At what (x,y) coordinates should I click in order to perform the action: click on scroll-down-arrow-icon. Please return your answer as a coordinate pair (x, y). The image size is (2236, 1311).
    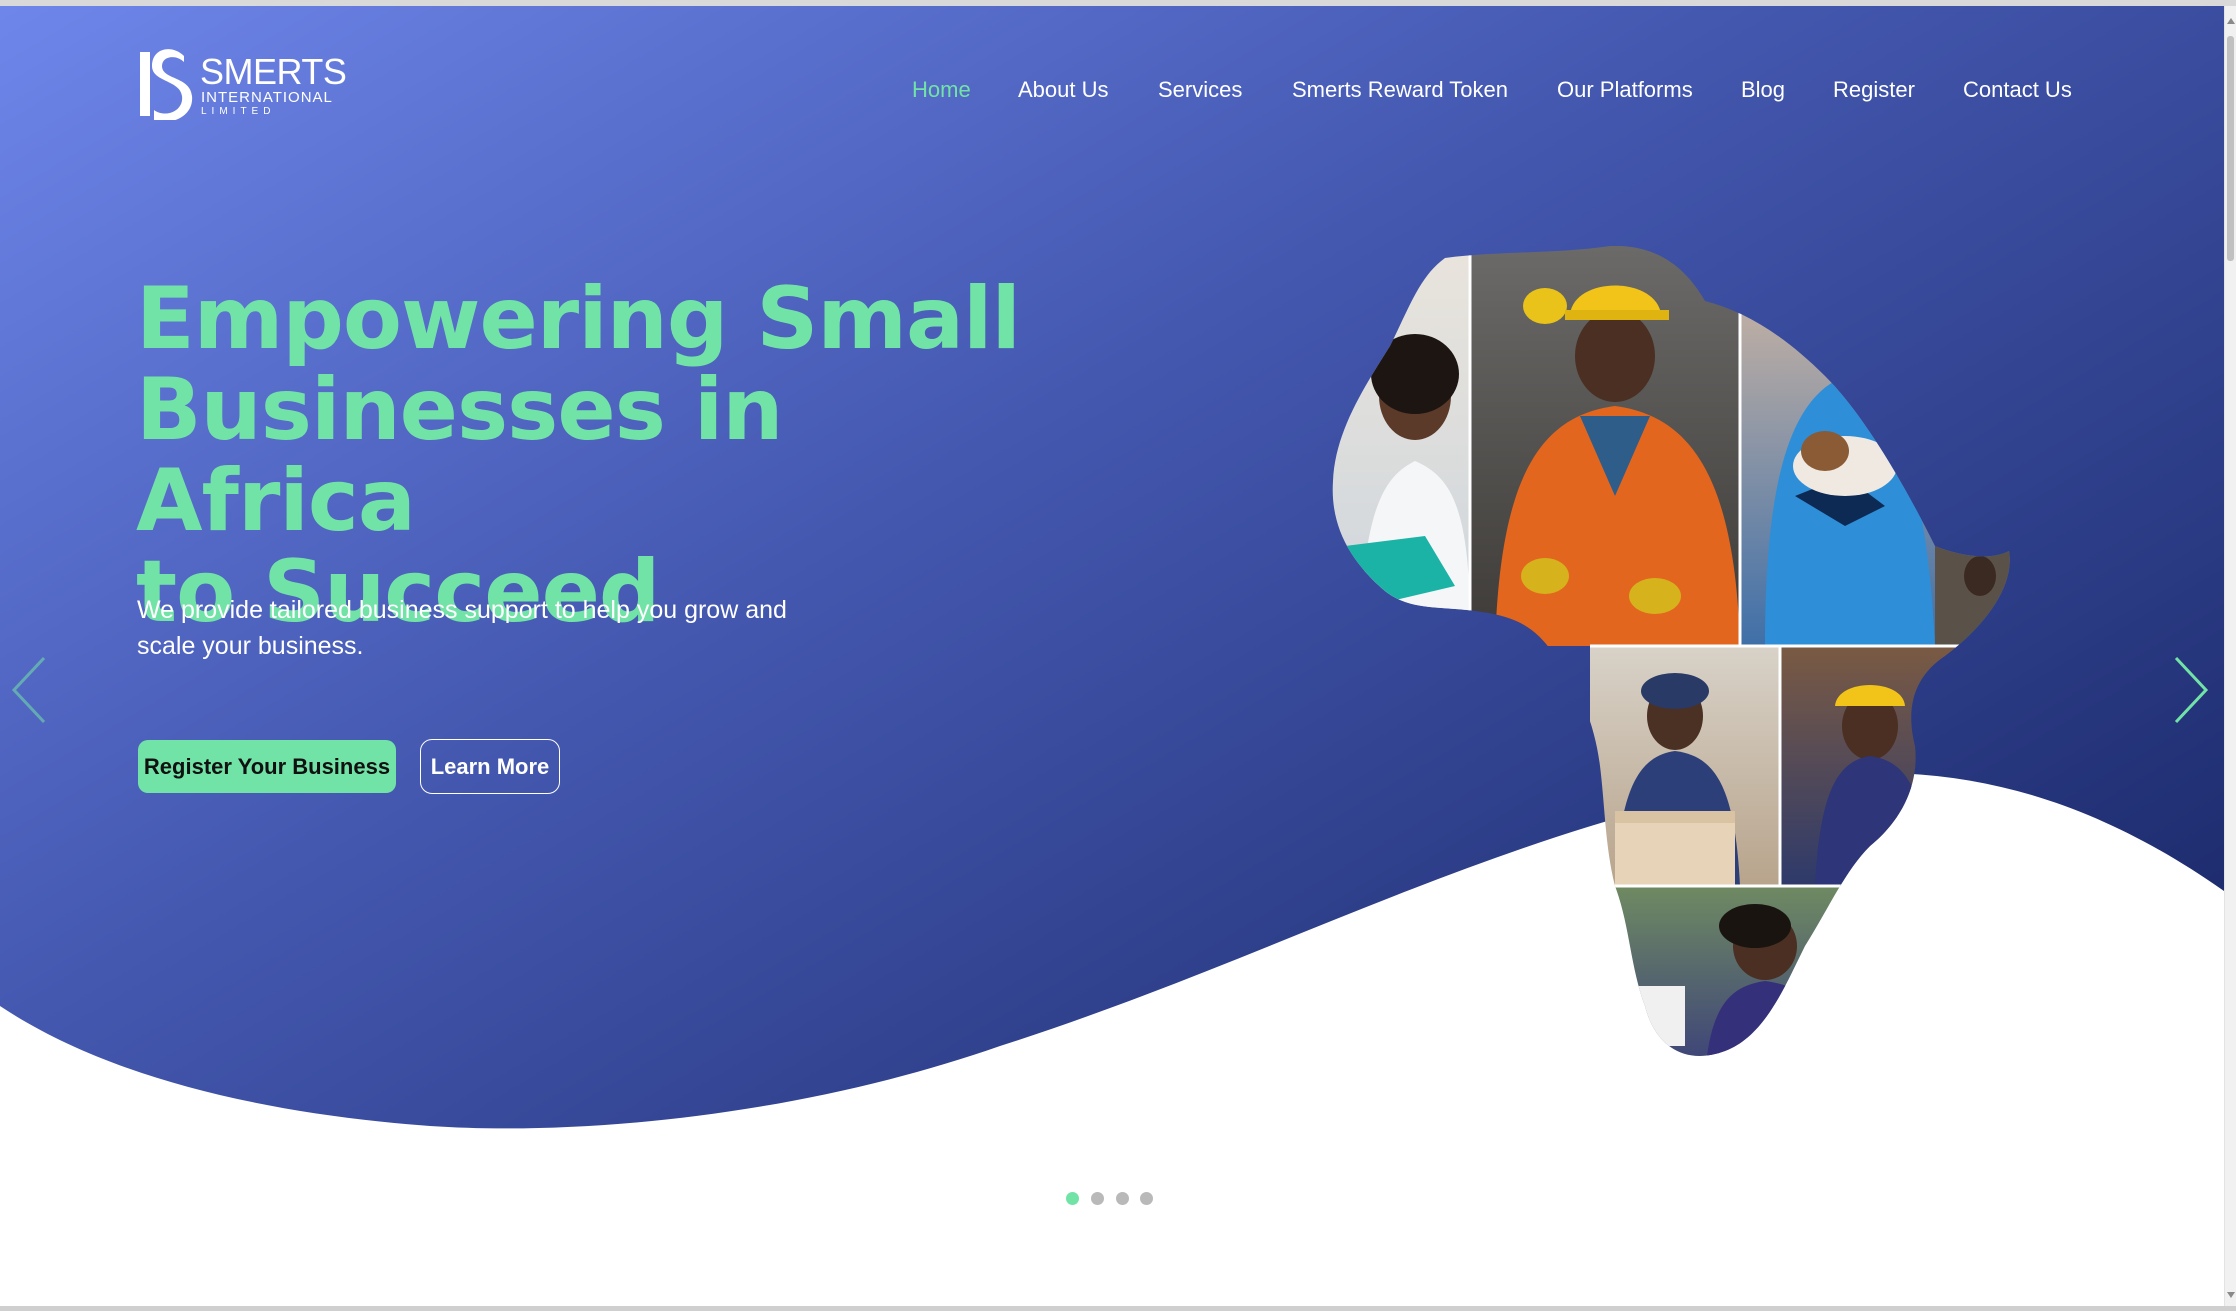
    Looking at the image, I should click on (2231, 1295).